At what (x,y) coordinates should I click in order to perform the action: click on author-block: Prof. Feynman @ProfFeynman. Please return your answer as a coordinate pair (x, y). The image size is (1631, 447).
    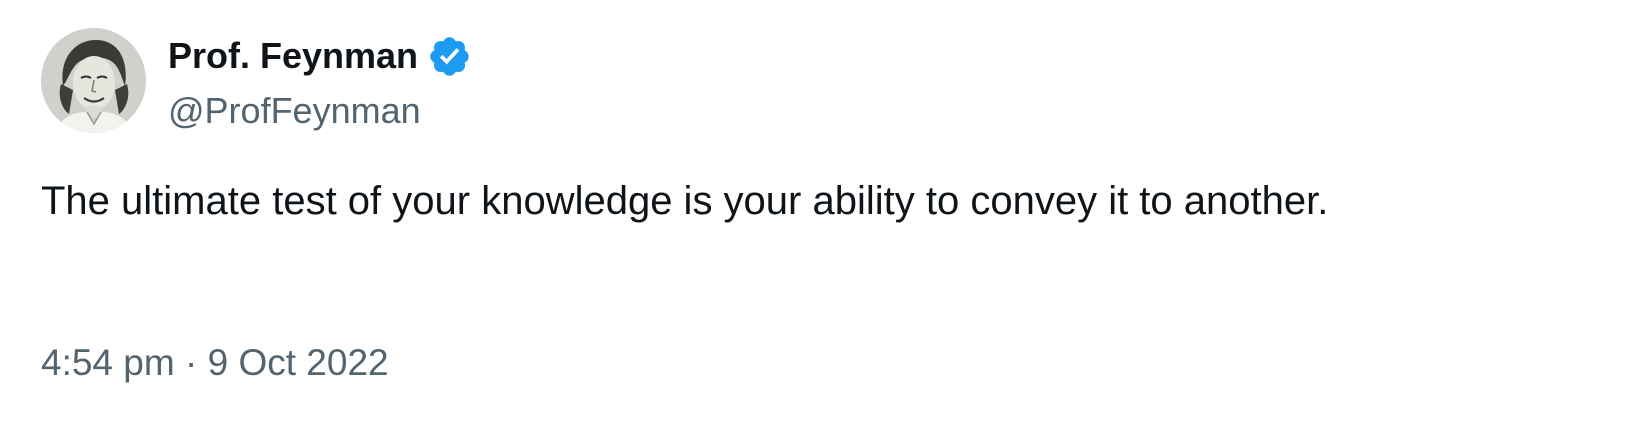
    Looking at the image, I should click on (320, 81).